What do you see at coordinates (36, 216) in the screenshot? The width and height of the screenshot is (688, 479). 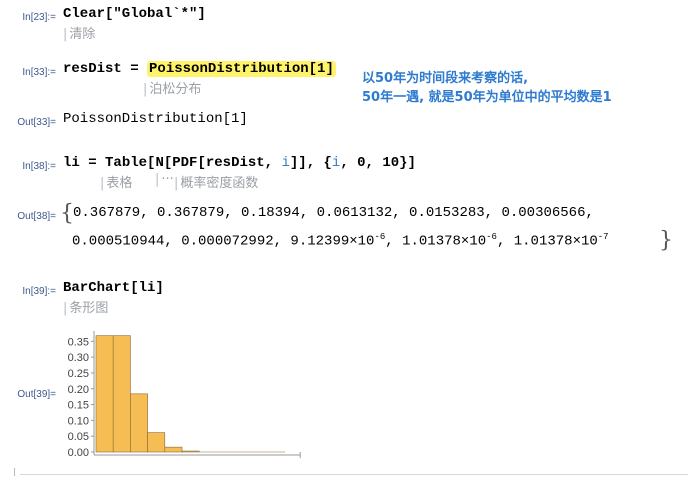 I see `out-label-38: Out[38]=` at bounding box center [36, 216].